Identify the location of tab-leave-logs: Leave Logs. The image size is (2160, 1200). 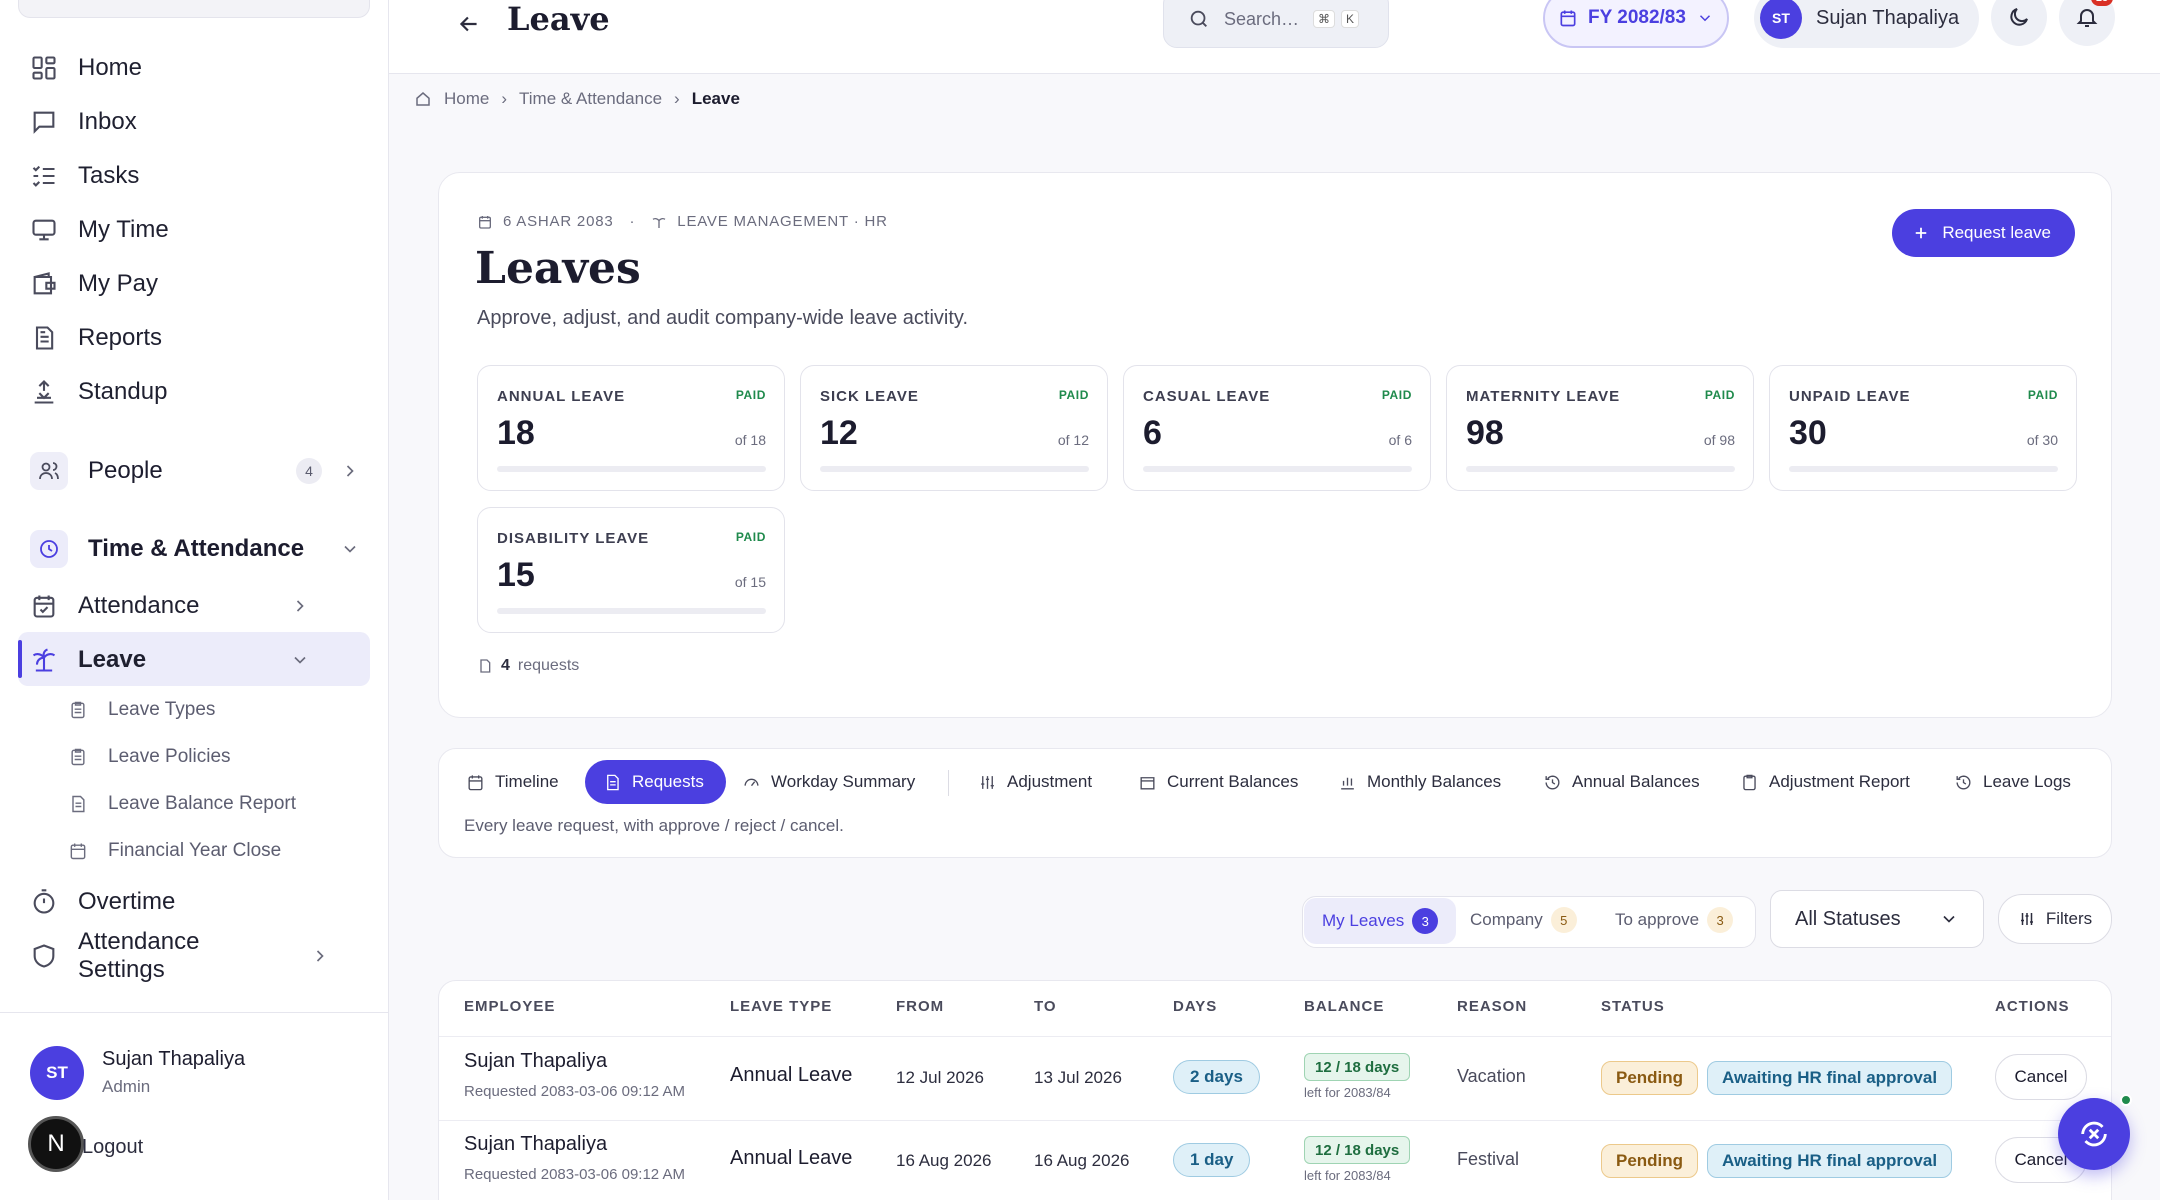
(2012, 782).